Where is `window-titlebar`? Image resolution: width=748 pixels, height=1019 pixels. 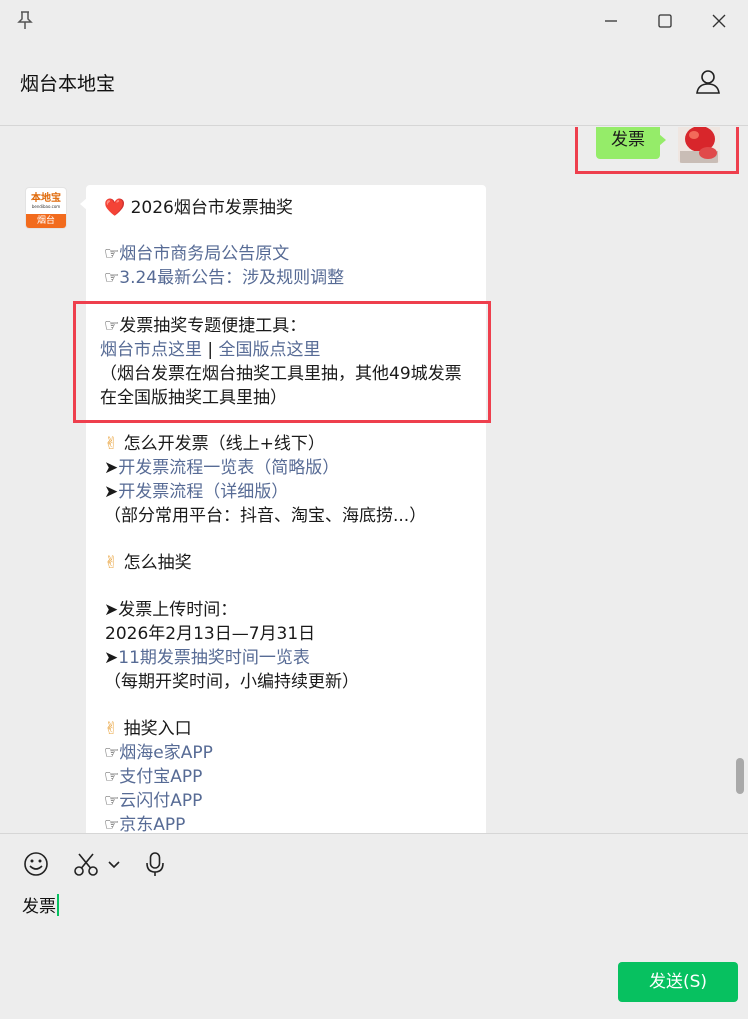 window-titlebar is located at coordinates (374, 20).